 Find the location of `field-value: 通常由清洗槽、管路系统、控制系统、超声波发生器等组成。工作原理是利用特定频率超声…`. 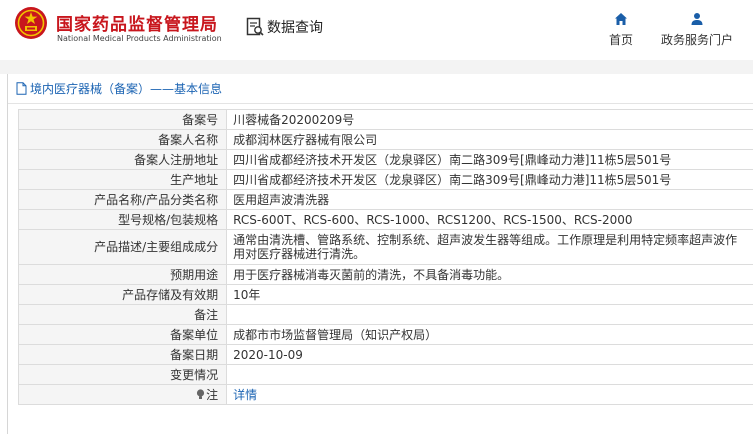

field-value: 通常由清洗槽、管路系统、控制系统、超声波发生器等组成。工作原理是利用特定频率超声… is located at coordinates (489, 247).